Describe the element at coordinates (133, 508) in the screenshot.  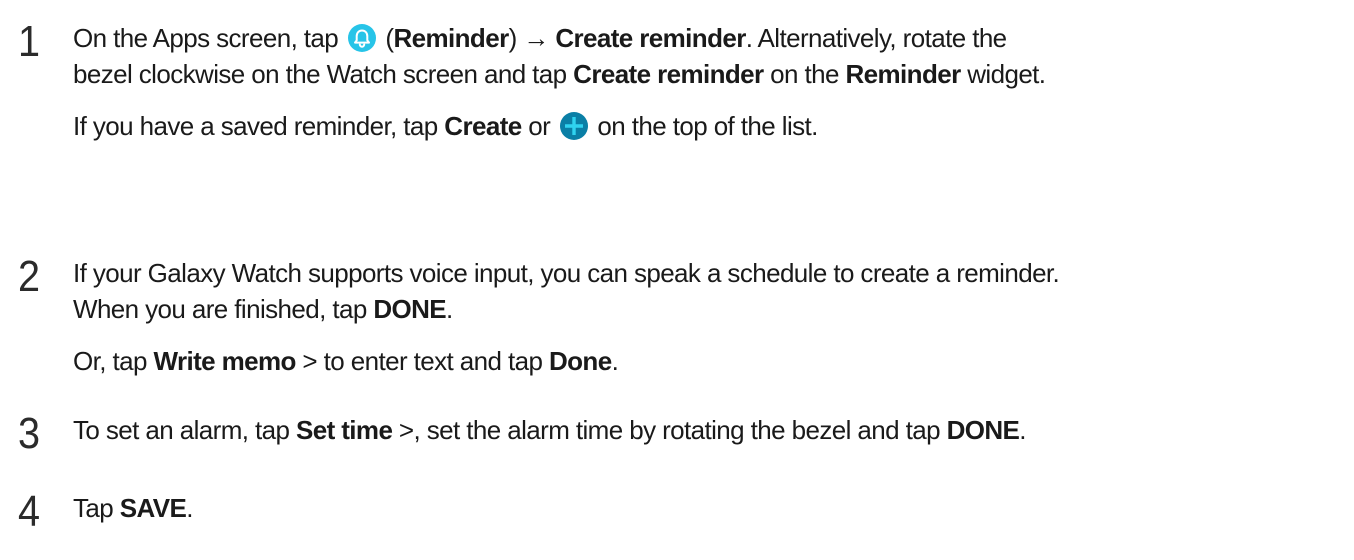
I see `step-4-line-1: Tap SAVE.` at that location.